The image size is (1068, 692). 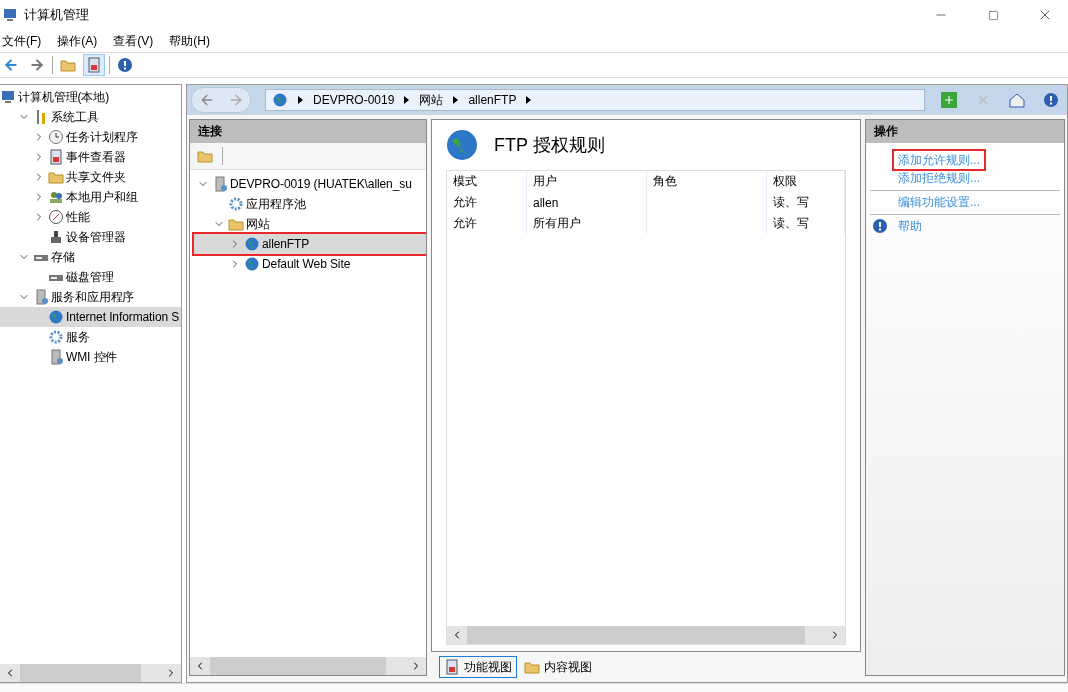 What do you see at coordinates (310, 204) in the screenshot?
I see `tree-item: 应用程序池` at bounding box center [310, 204].